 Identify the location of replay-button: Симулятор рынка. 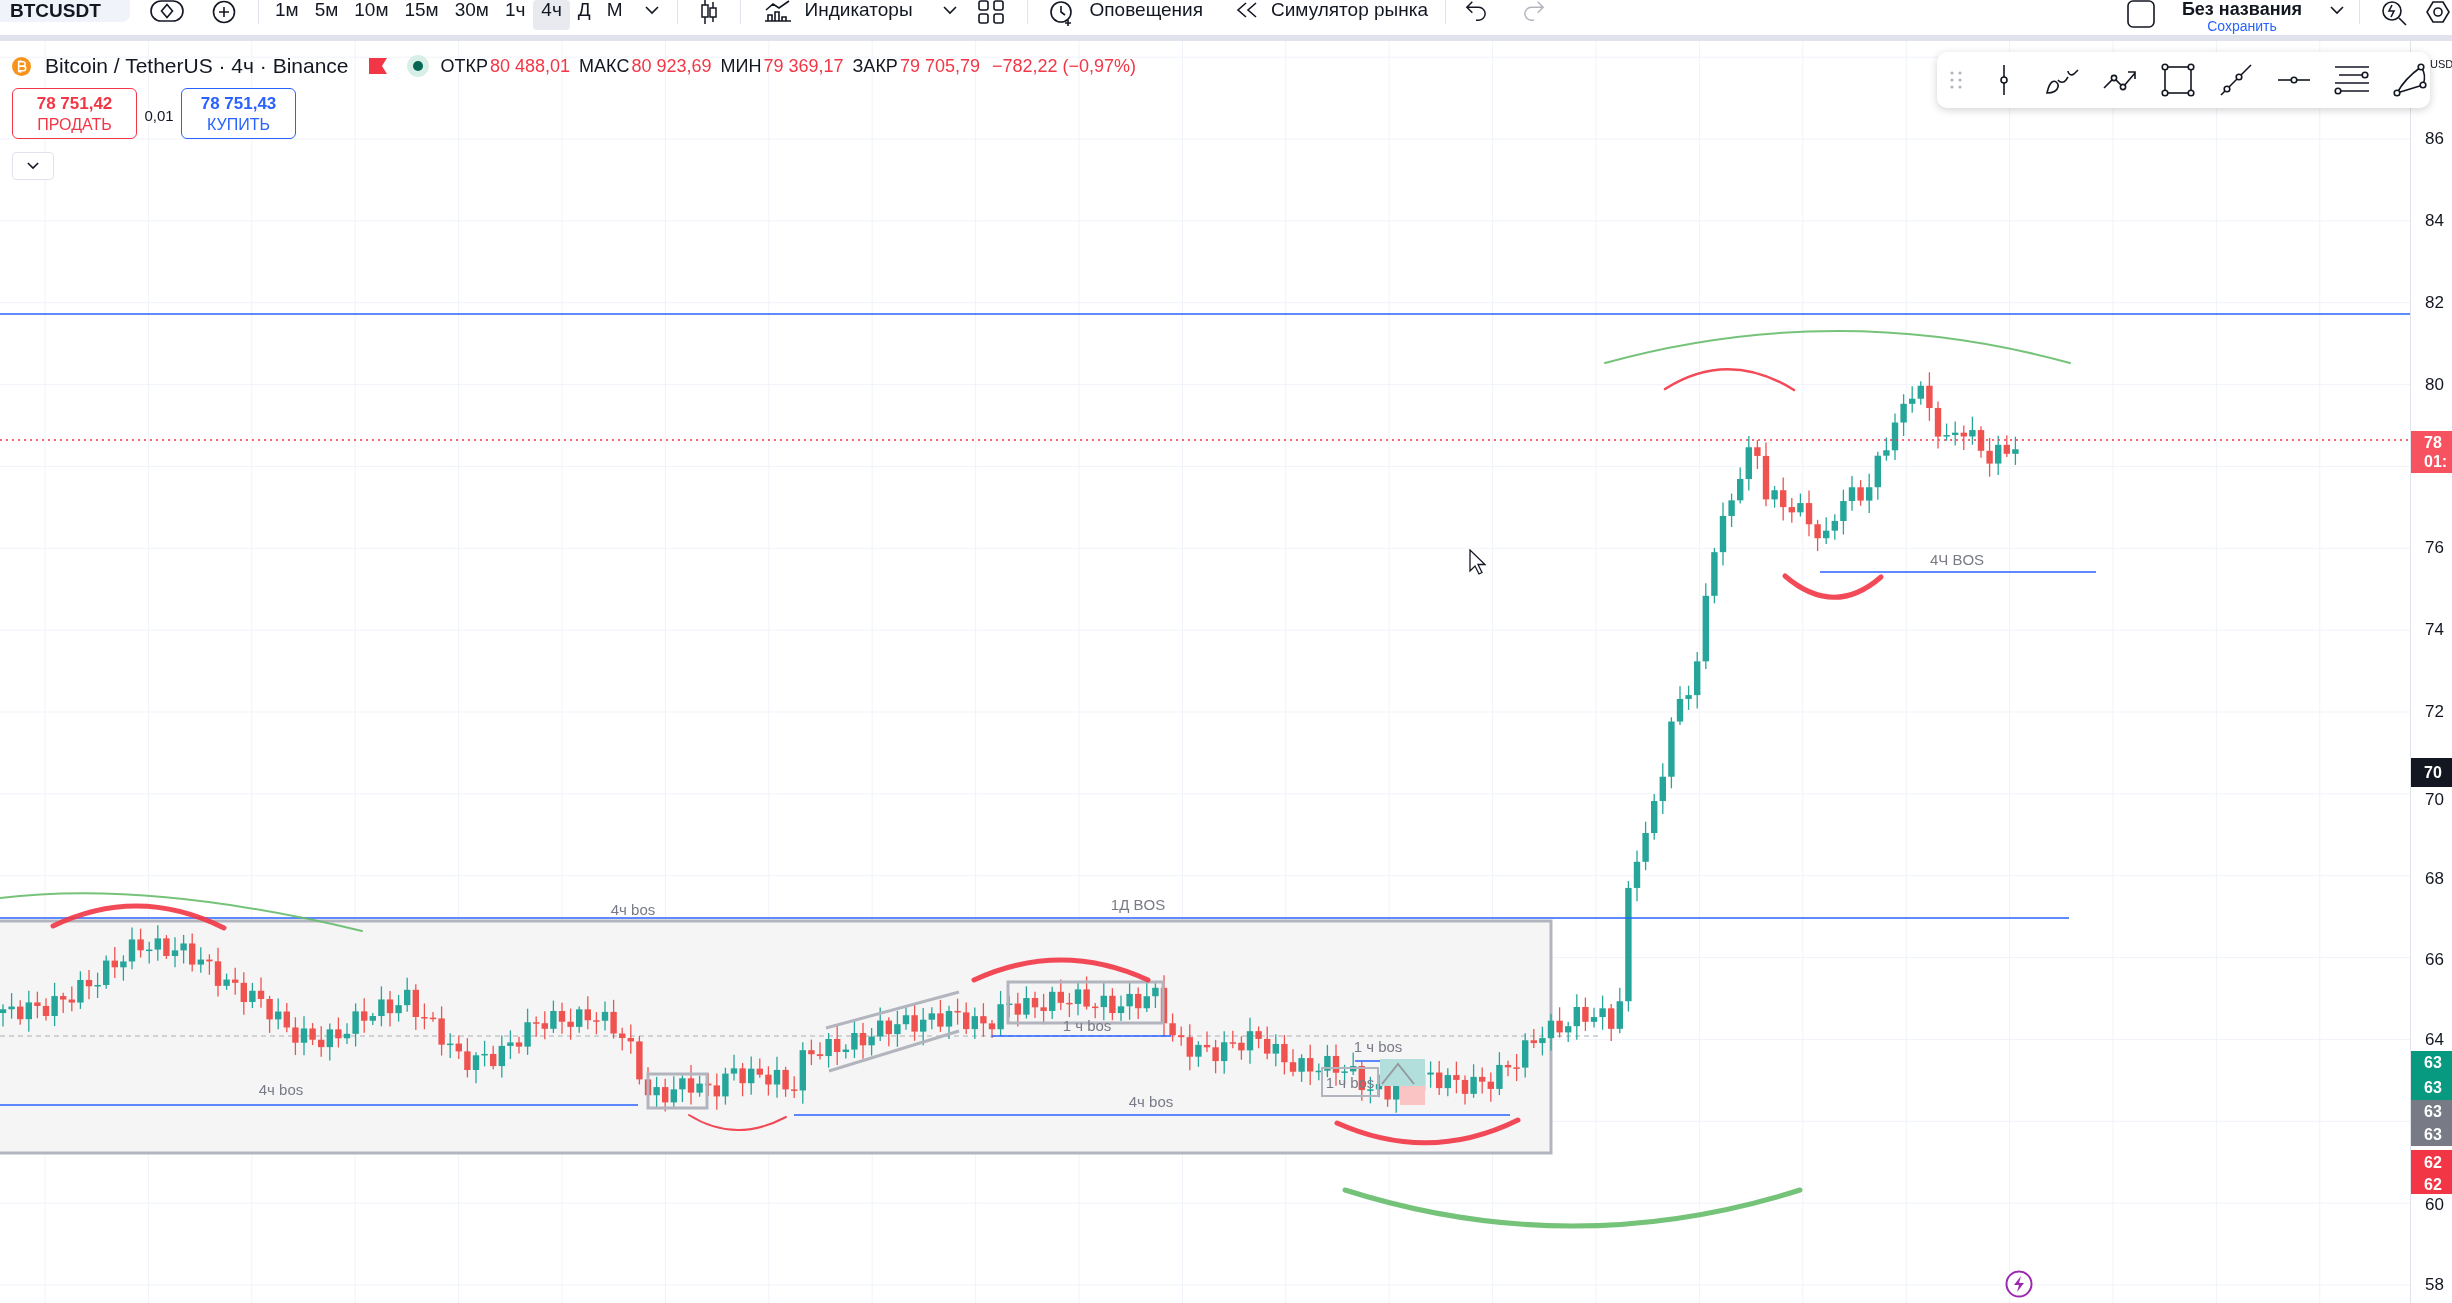
(1331, 10).